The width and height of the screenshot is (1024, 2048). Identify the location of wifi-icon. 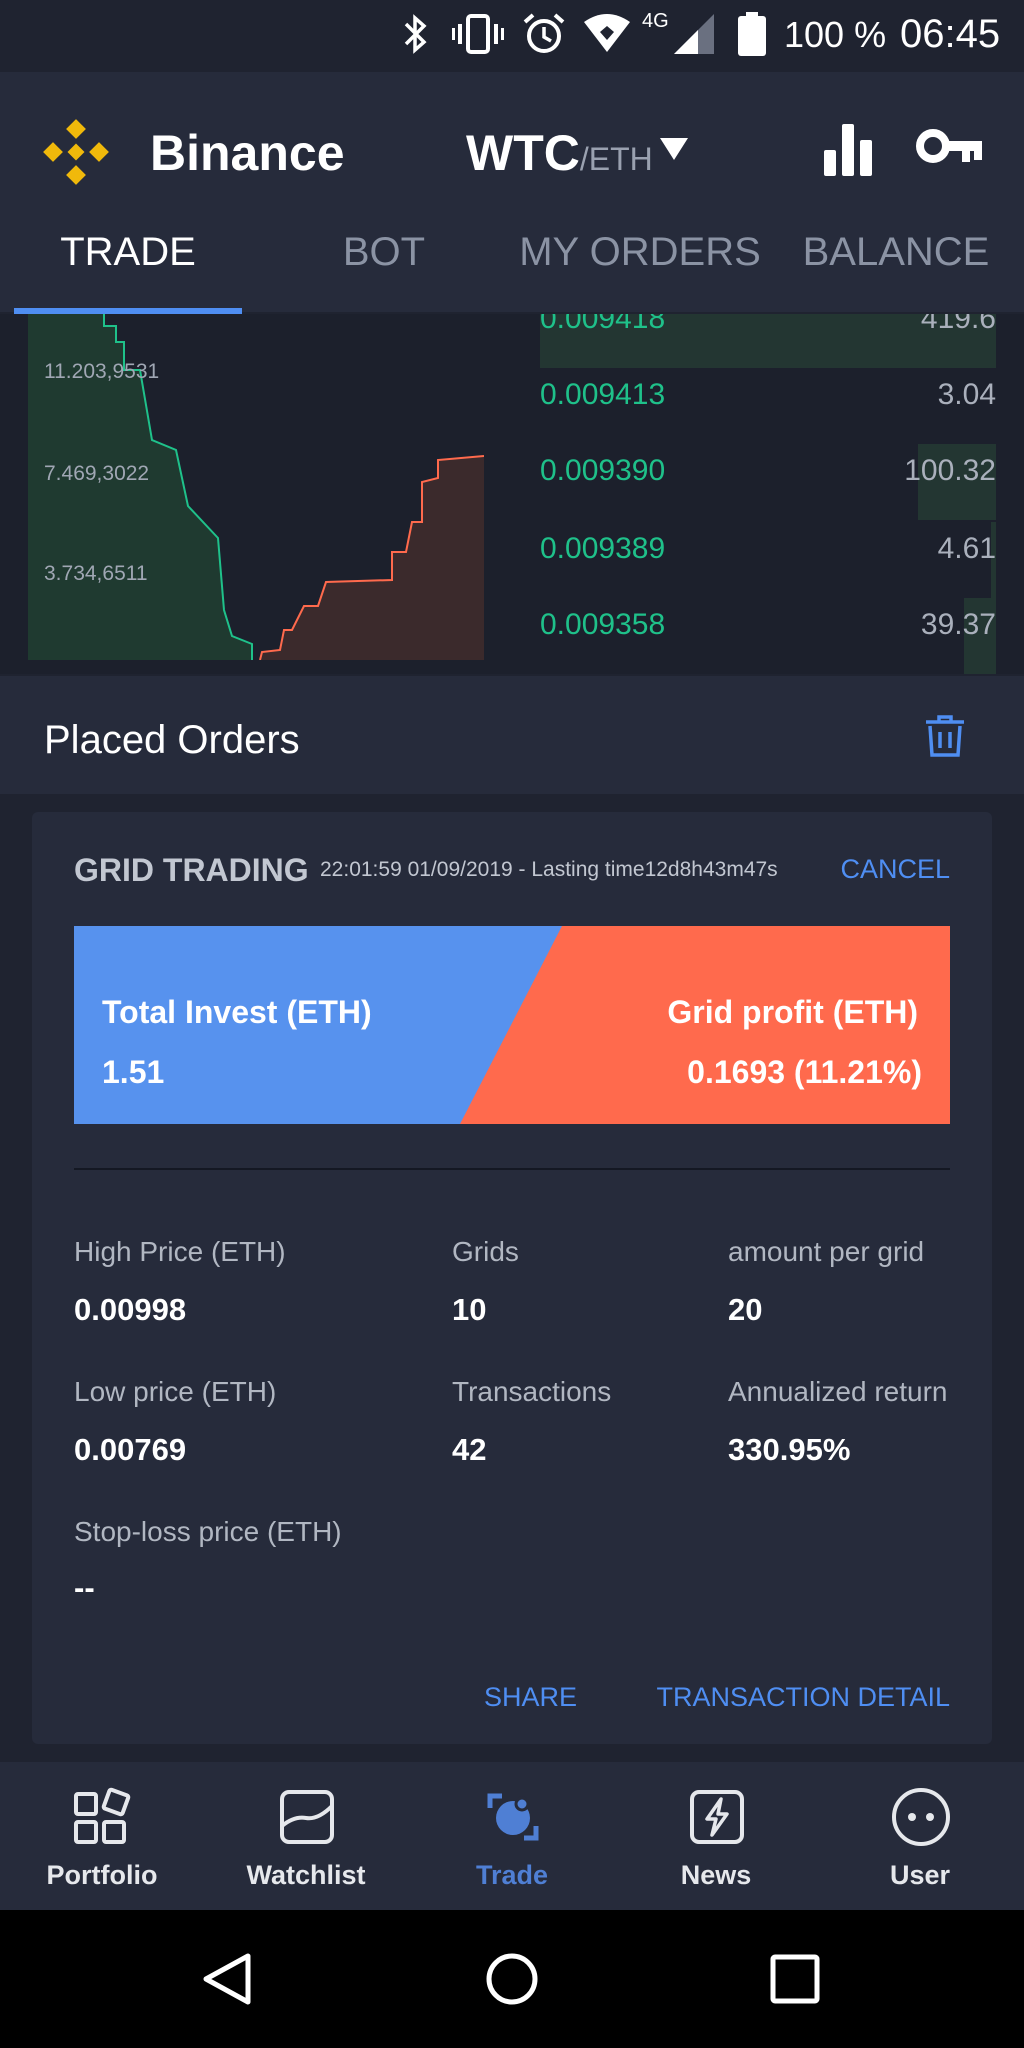
(607, 33).